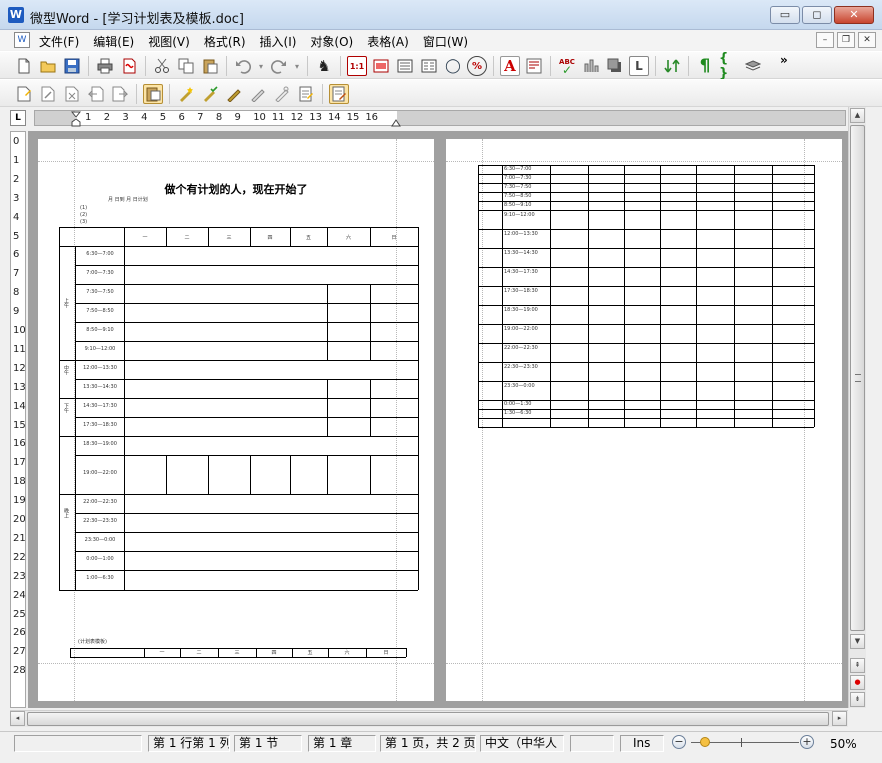 This screenshot has width=882, height=763. What do you see at coordinates (59, 41) in the screenshot?
I see `menu-item-0: 文件(F)` at bounding box center [59, 41].